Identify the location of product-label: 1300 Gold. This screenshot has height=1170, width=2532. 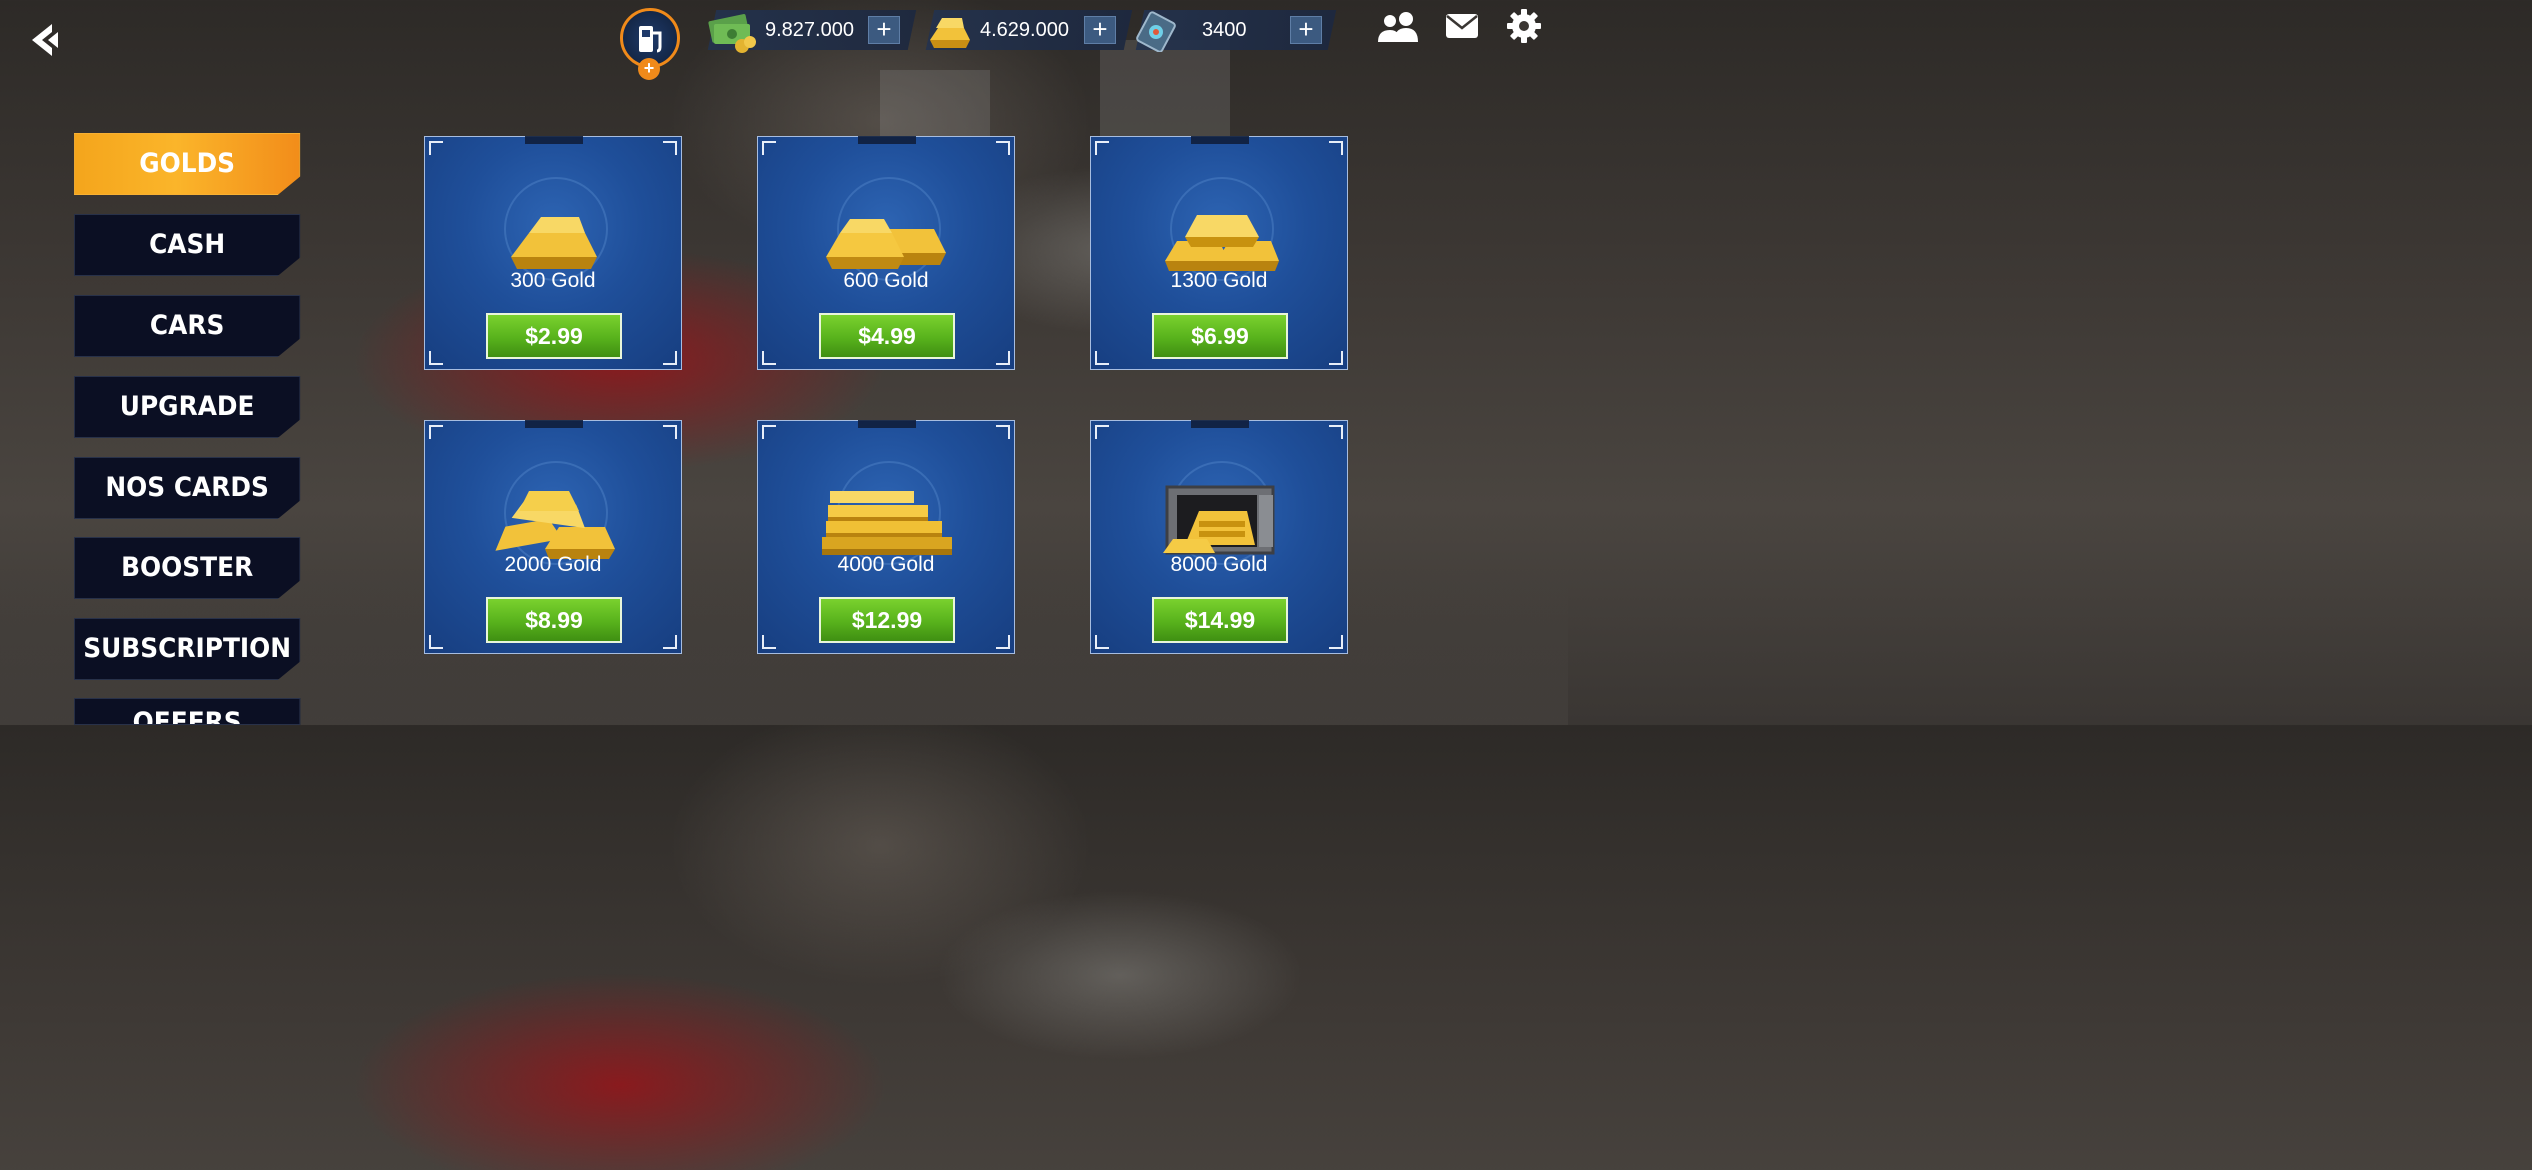
(1219, 280).